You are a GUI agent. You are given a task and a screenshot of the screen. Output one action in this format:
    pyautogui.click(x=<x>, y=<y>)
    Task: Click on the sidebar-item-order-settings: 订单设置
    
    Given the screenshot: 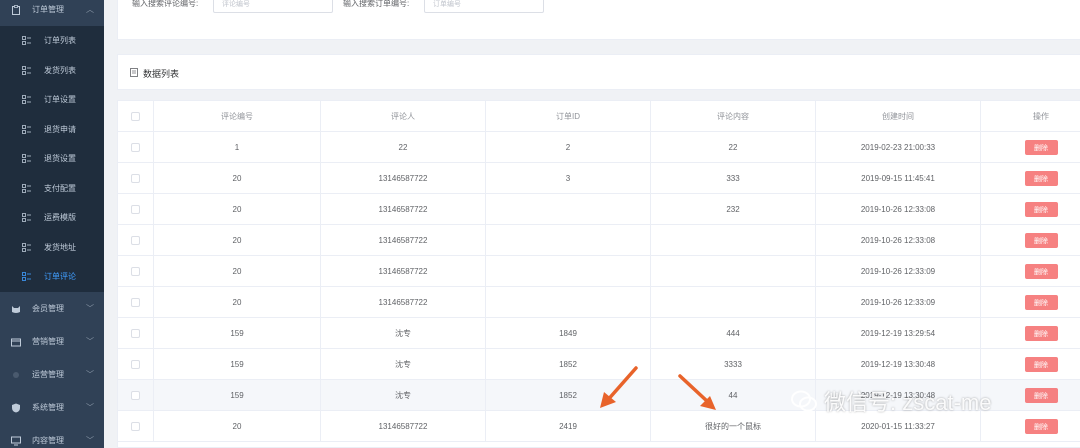 What is the action you would take?
    pyautogui.click(x=52, y=99)
    